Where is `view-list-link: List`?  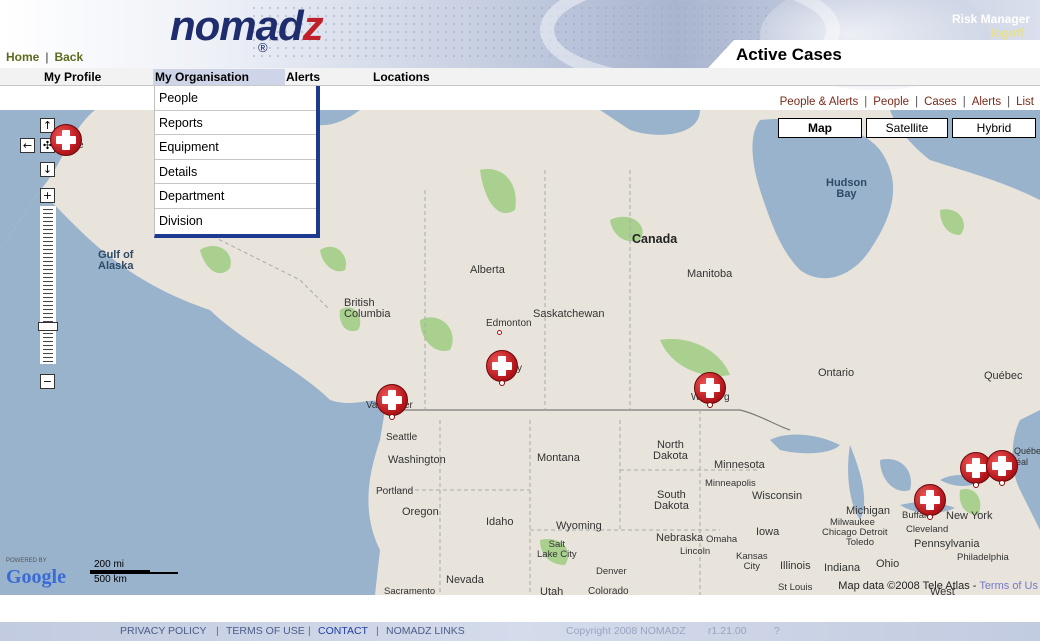 view-list-link: List is located at coordinates (1025, 102).